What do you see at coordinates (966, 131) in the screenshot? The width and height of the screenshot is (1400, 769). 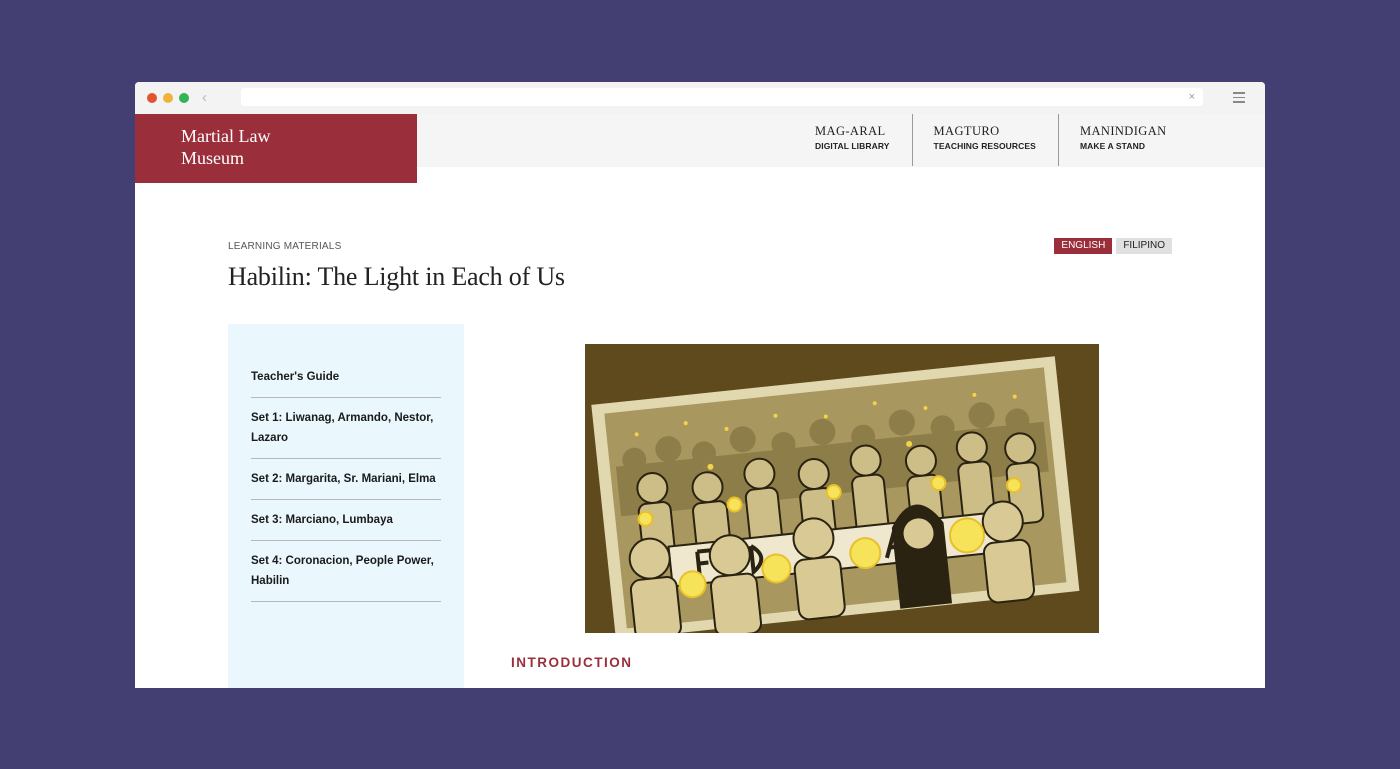 I see `nav-title: MAGTURO` at bounding box center [966, 131].